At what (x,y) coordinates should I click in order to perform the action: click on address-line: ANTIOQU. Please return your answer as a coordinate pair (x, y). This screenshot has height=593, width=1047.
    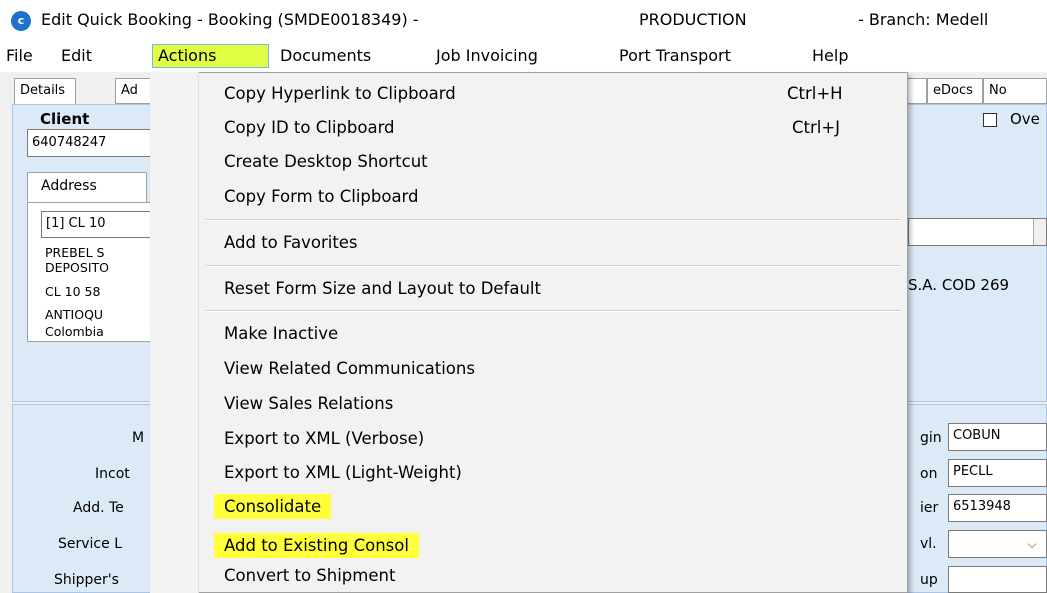
    Looking at the image, I should click on (74, 314).